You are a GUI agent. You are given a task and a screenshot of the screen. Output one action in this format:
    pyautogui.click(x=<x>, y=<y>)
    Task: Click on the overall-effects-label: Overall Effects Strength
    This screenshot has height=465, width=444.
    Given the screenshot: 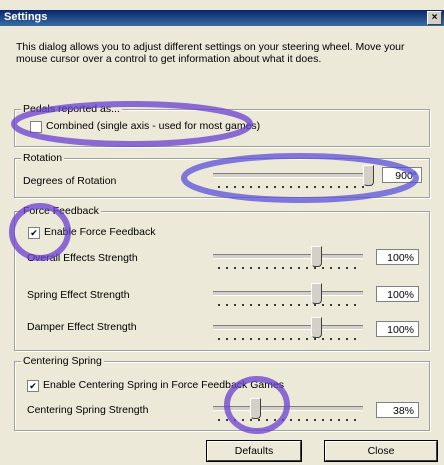 What is the action you would take?
    pyautogui.click(x=82, y=258)
    